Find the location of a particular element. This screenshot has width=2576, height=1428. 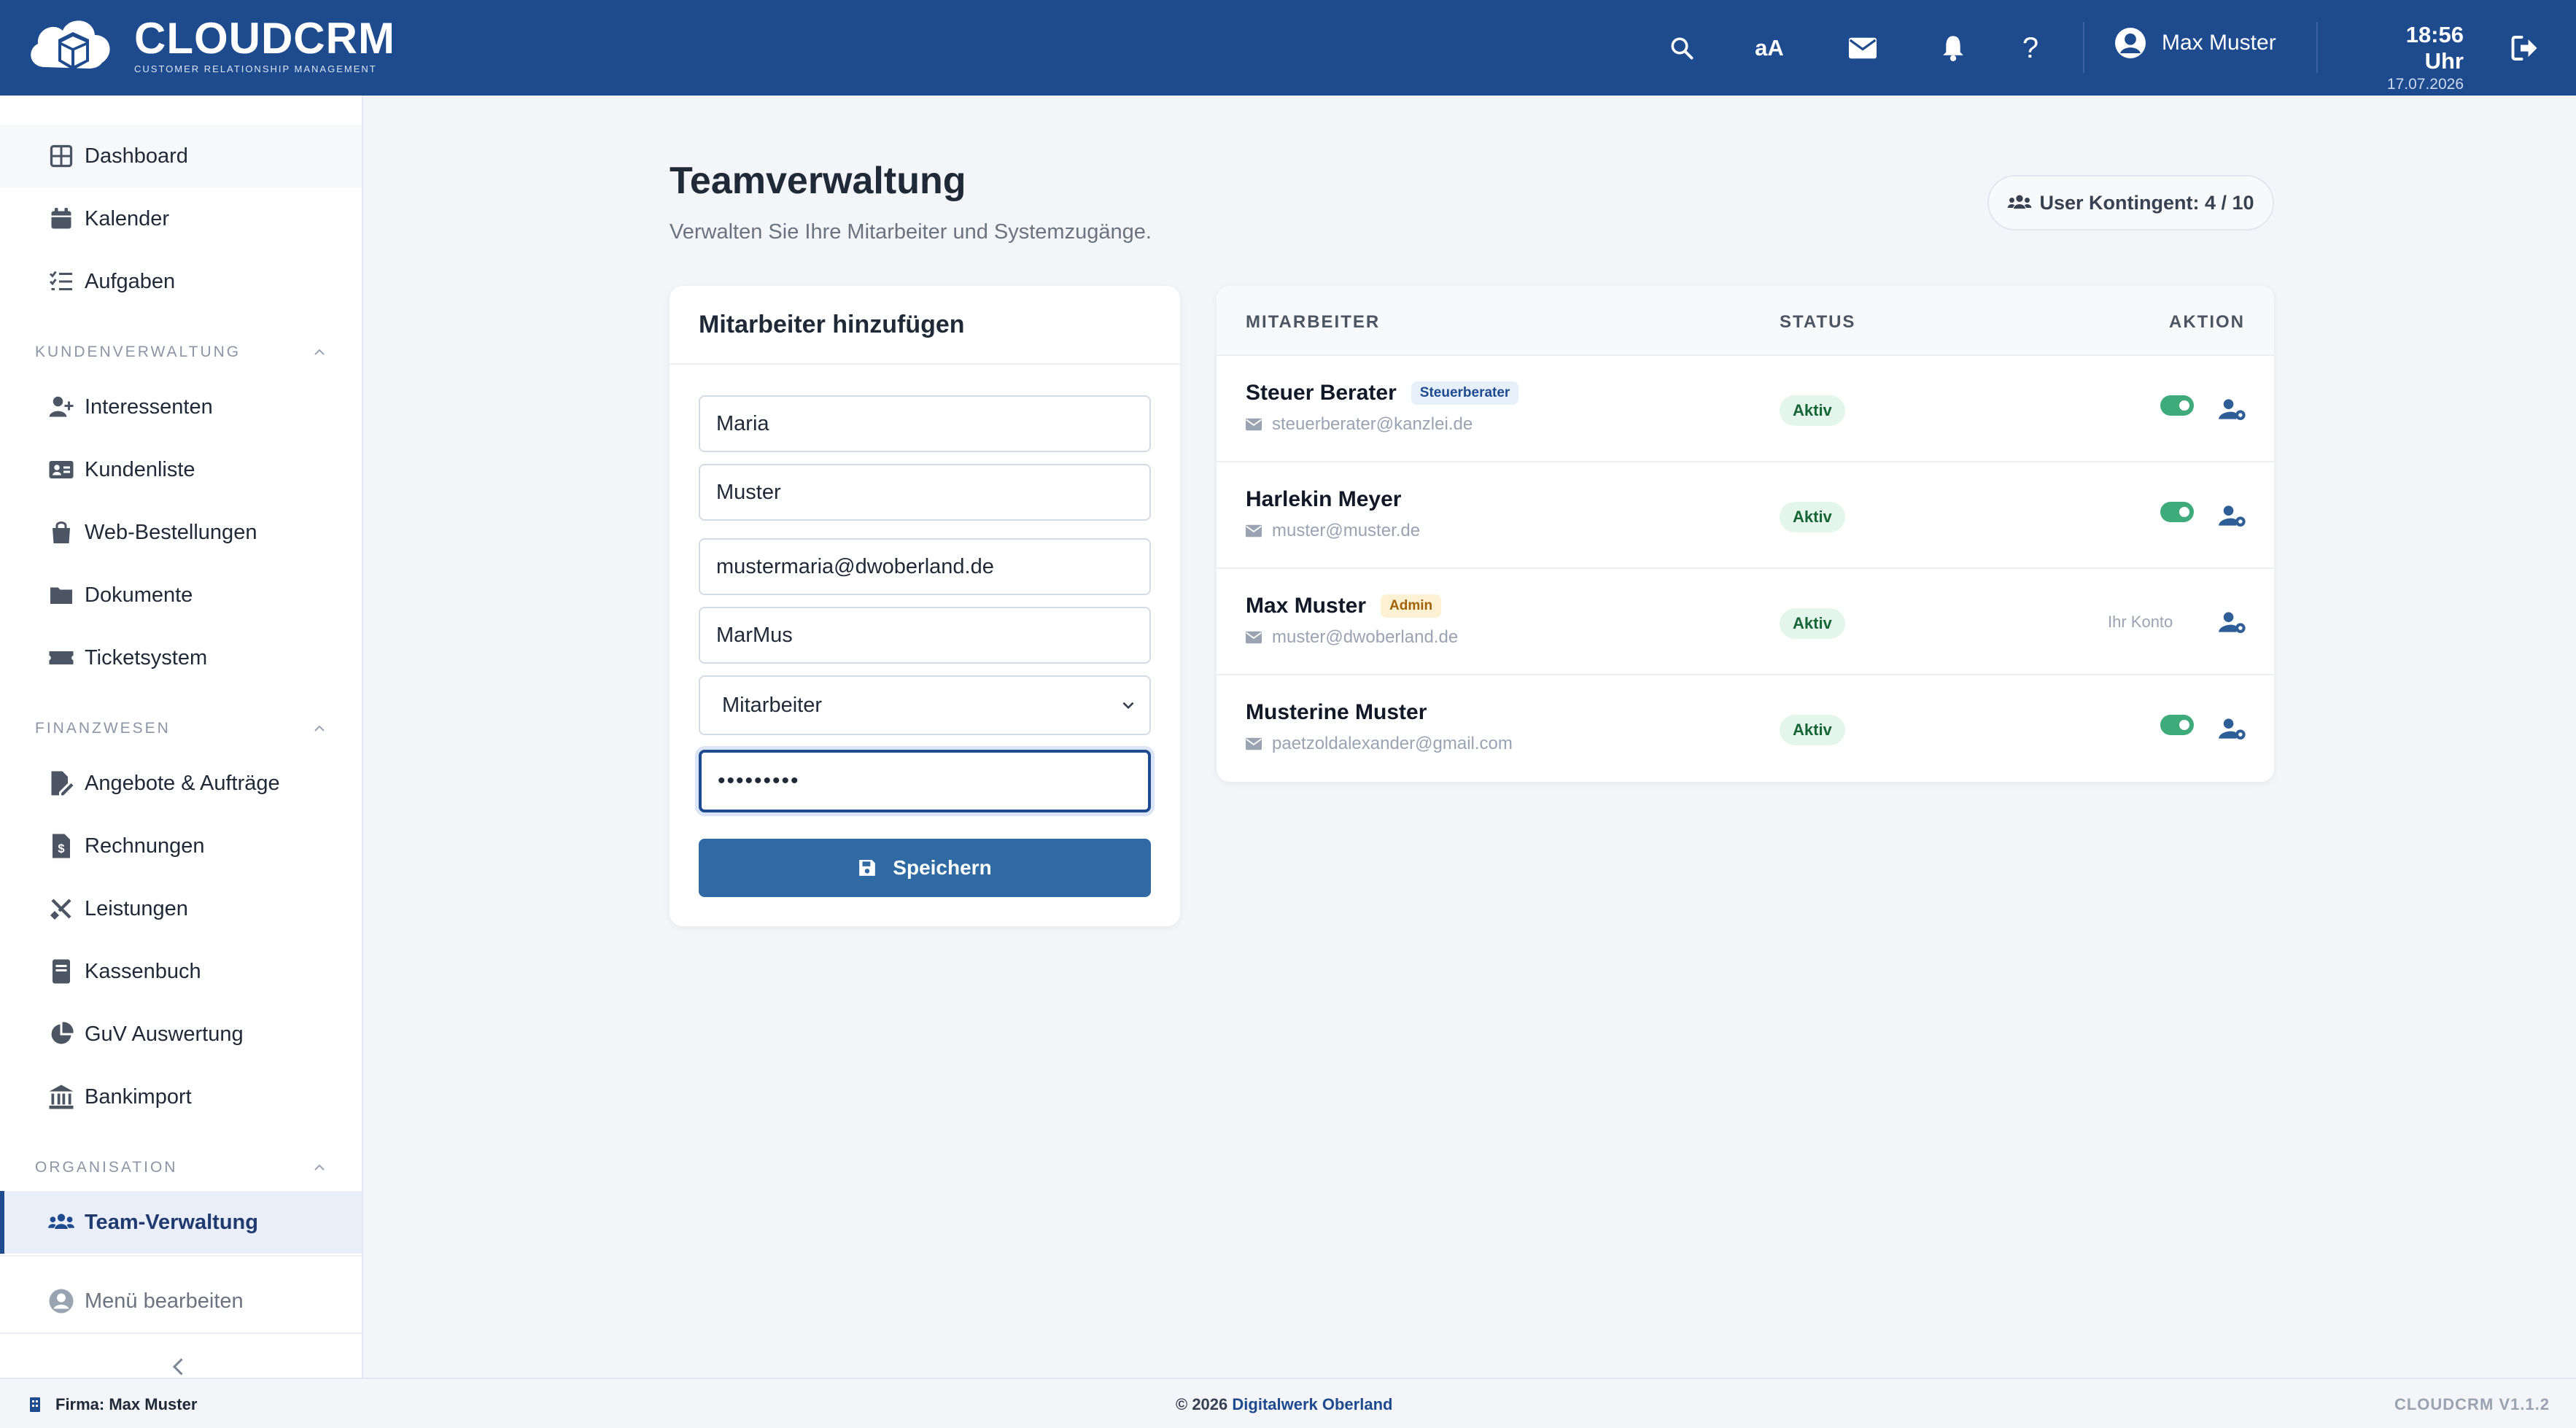

search-button is located at coordinates (1682, 48).